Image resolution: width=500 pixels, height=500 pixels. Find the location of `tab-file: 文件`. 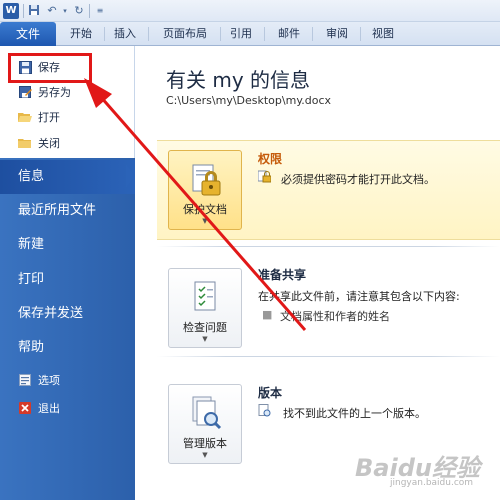

tab-file: 文件 is located at coordinates (28, 34).